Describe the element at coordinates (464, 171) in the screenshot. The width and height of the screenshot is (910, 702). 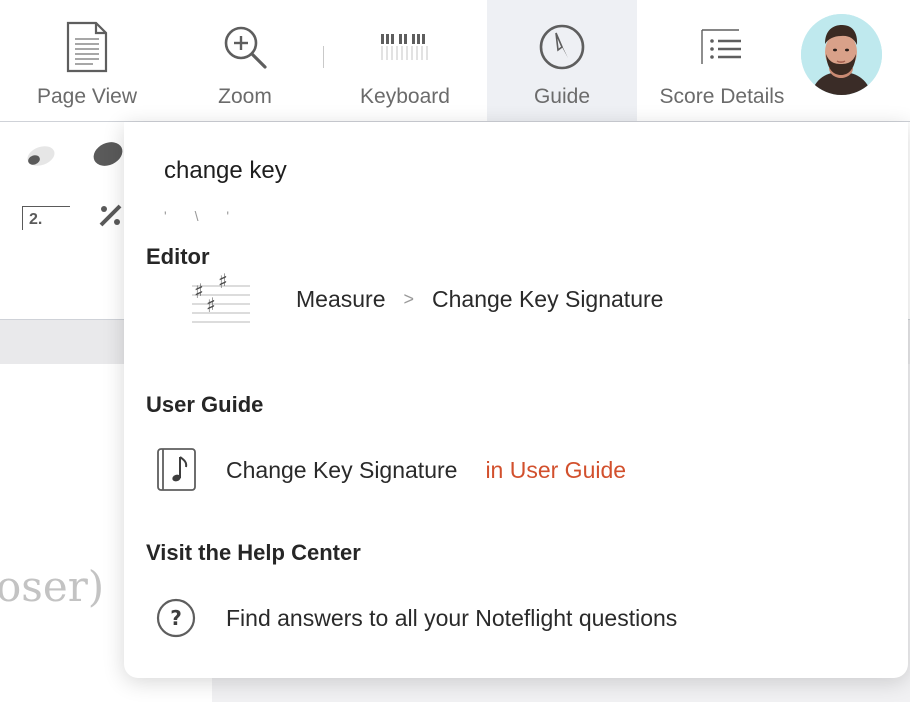
I see `guide-search-input` at that location.